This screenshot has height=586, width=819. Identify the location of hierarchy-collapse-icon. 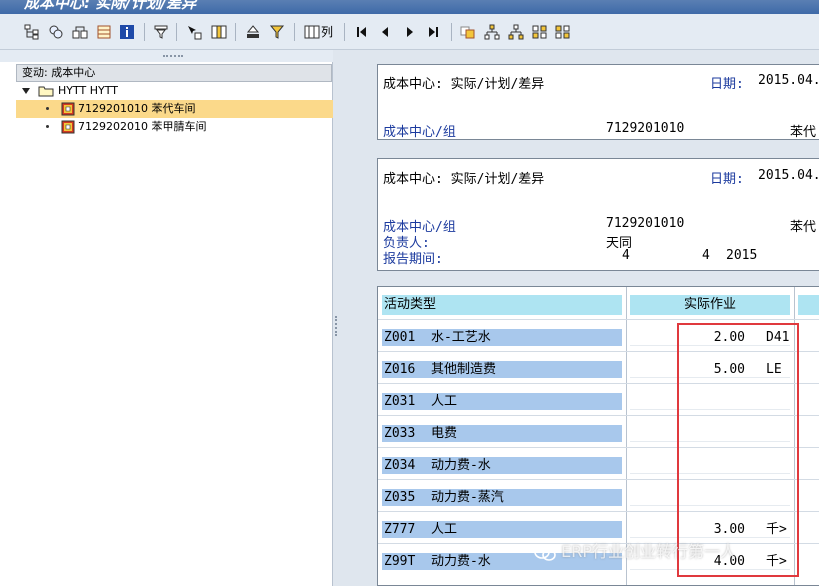
(516, 32).